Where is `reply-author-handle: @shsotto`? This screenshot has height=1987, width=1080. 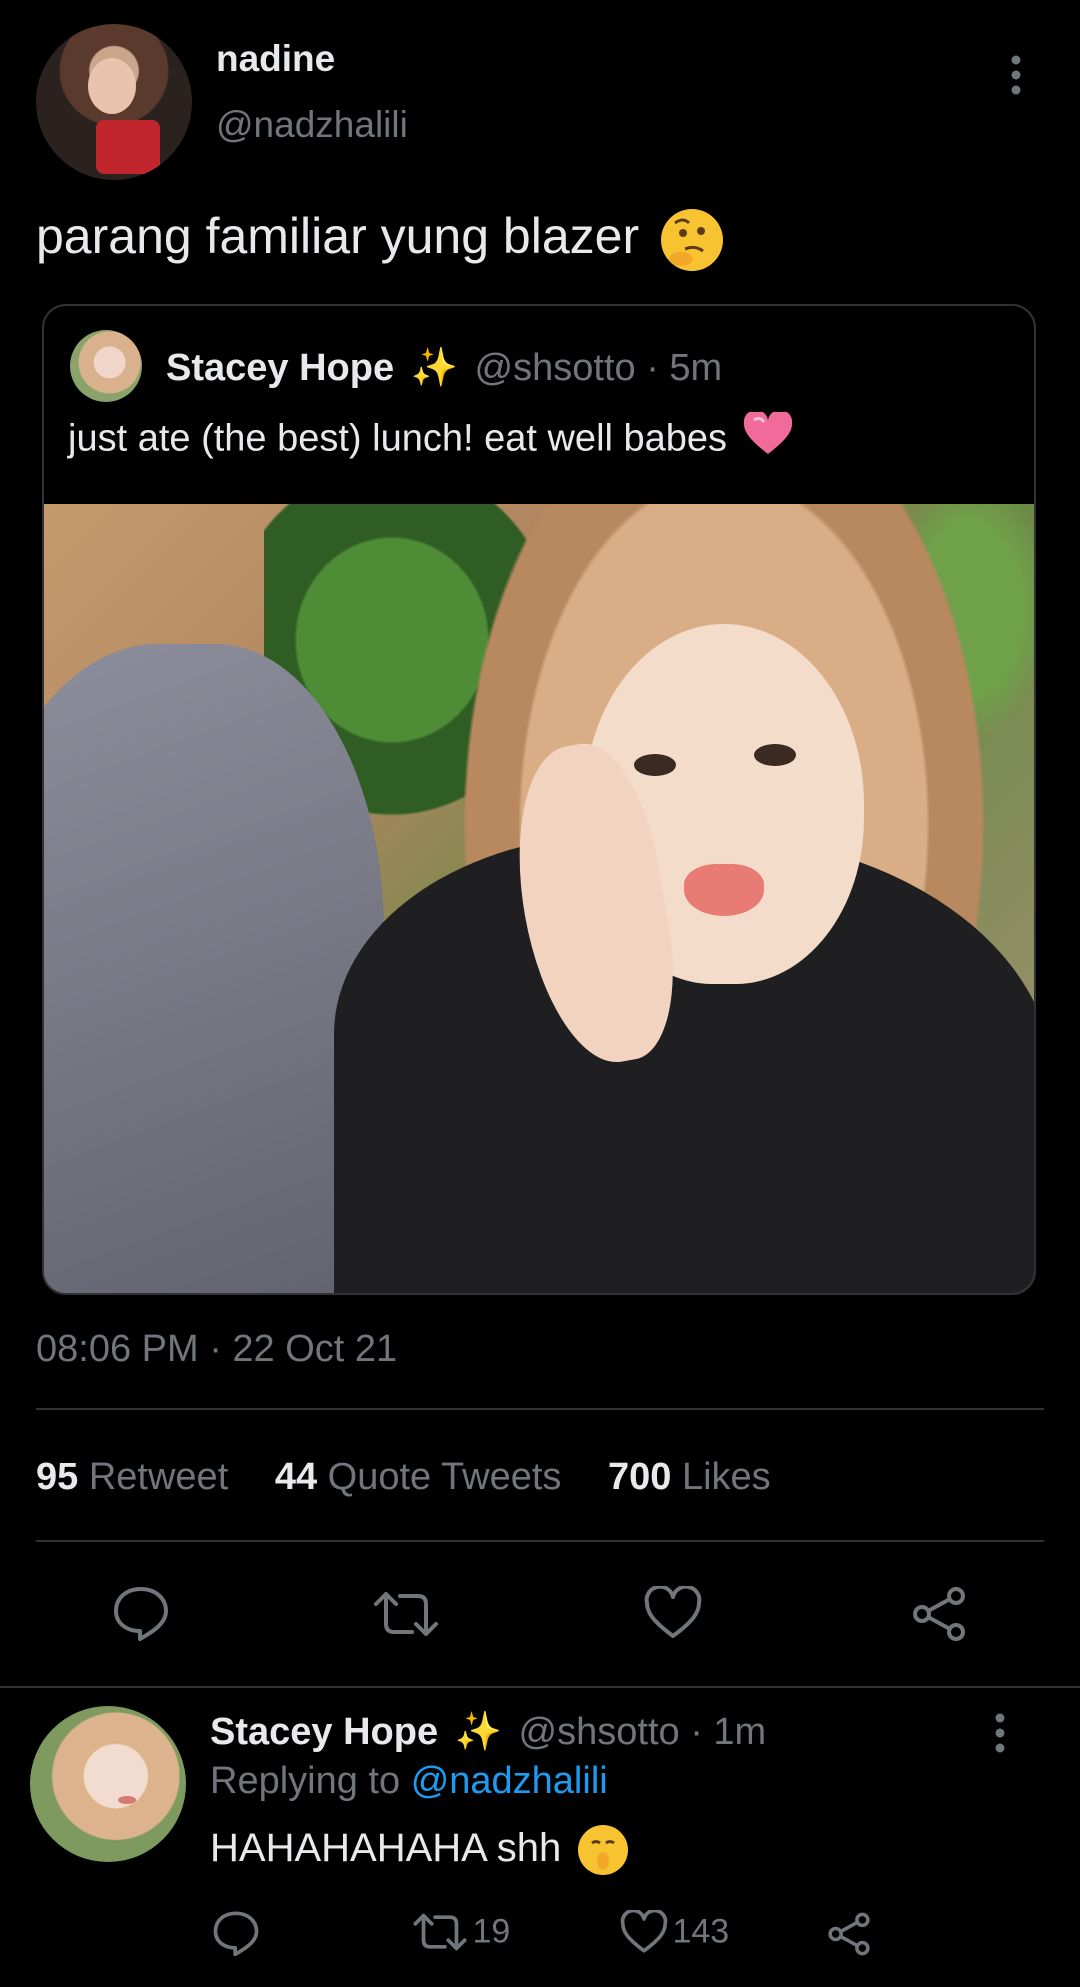 reply-author-handle: @shsotto is located at coordinates (599, 1732).